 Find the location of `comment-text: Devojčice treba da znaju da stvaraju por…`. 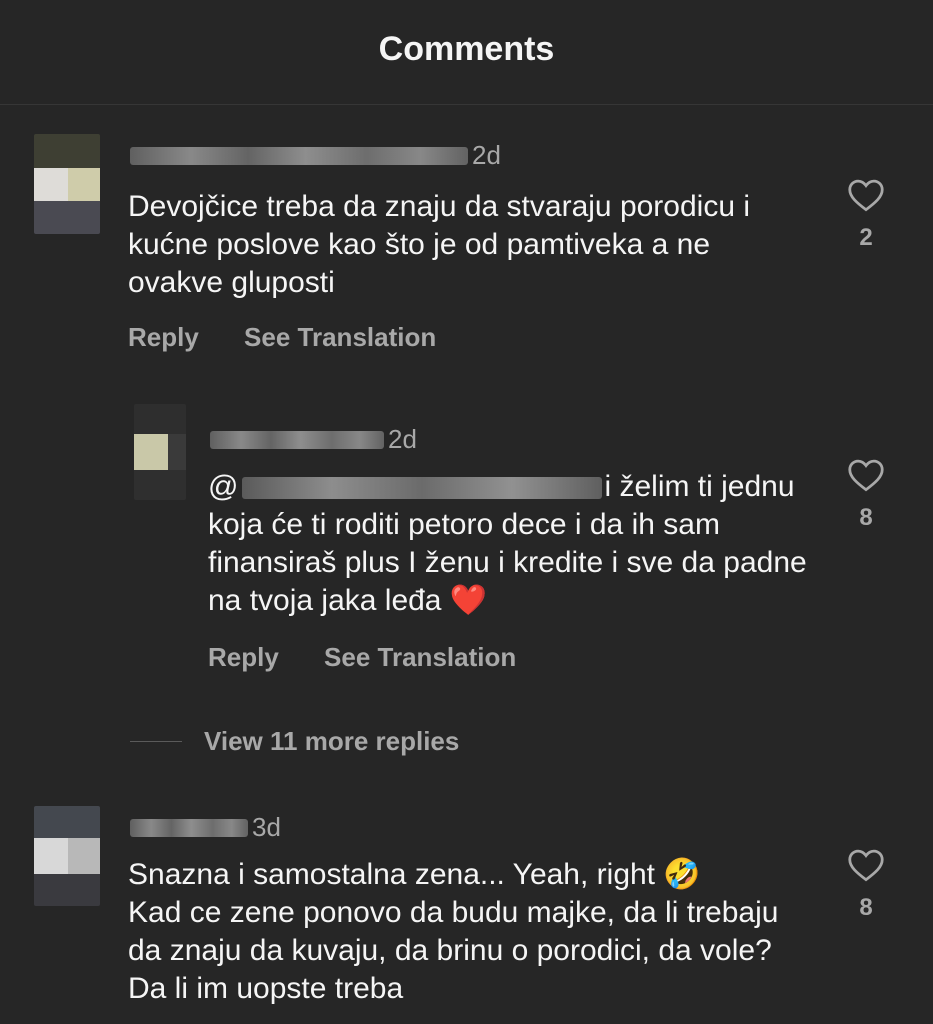

comment-text: Devojčice treba da znaju da stvaraju por… is located at coordinates (439, 244).